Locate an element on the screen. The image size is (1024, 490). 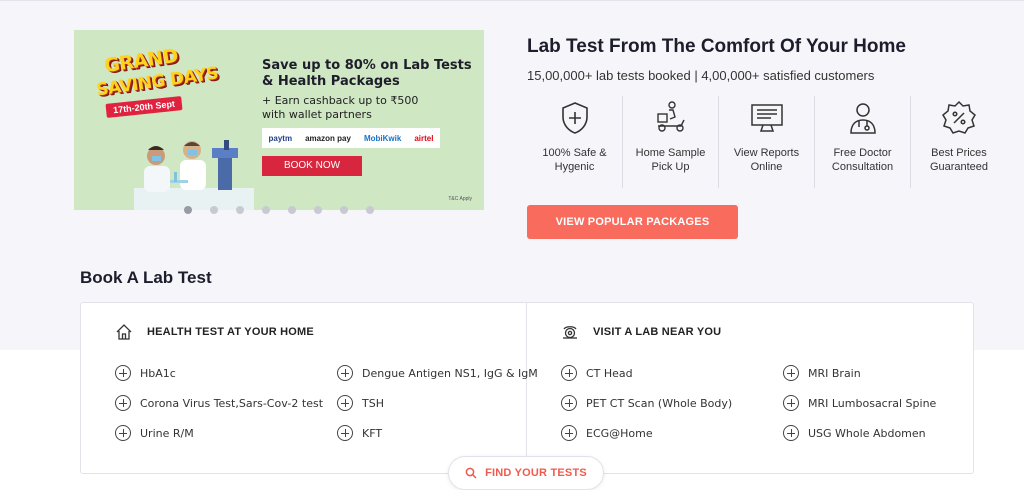
feature-view-reports: View Reports Online is located at coordinates (767, 142).